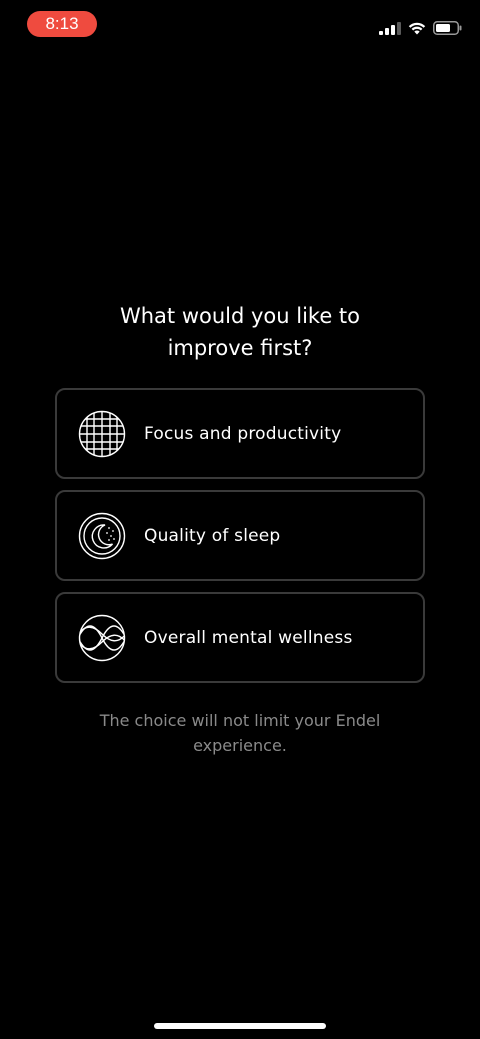 The width and height of the screenshot is (480, 1039). I want to click on option-overall-mental-wellness: Overall mental wellness, so click(240, 637).